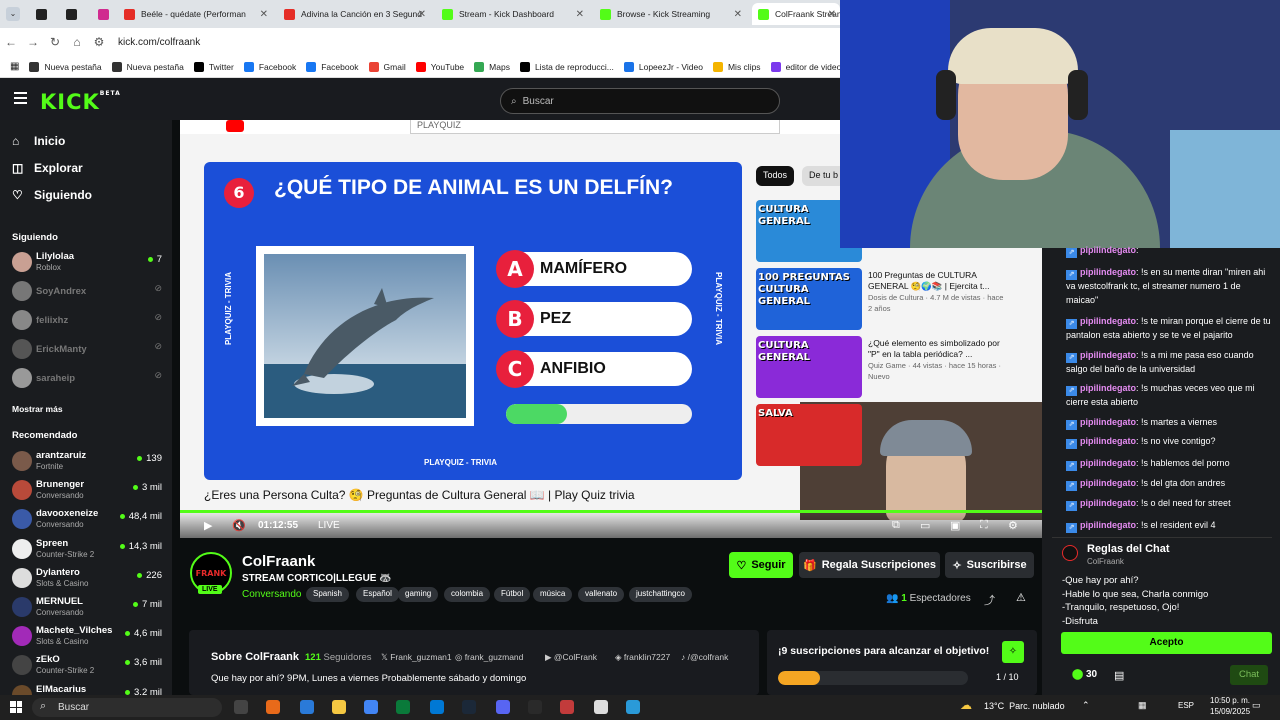  What do you see at coordinates (553, 594) in the screenshot?
I see `stream-tag: música` at bounding box center [553, 594].